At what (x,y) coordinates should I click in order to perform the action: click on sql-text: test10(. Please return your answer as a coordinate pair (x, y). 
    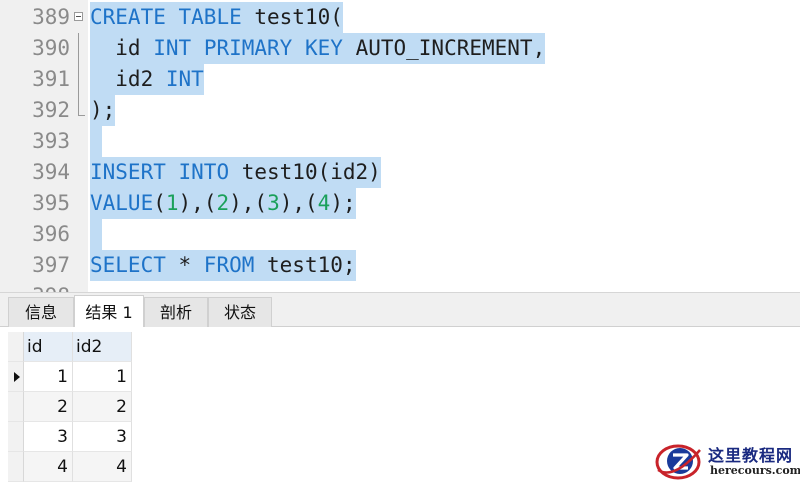
    Looking at the image, I should click on (292, 17).